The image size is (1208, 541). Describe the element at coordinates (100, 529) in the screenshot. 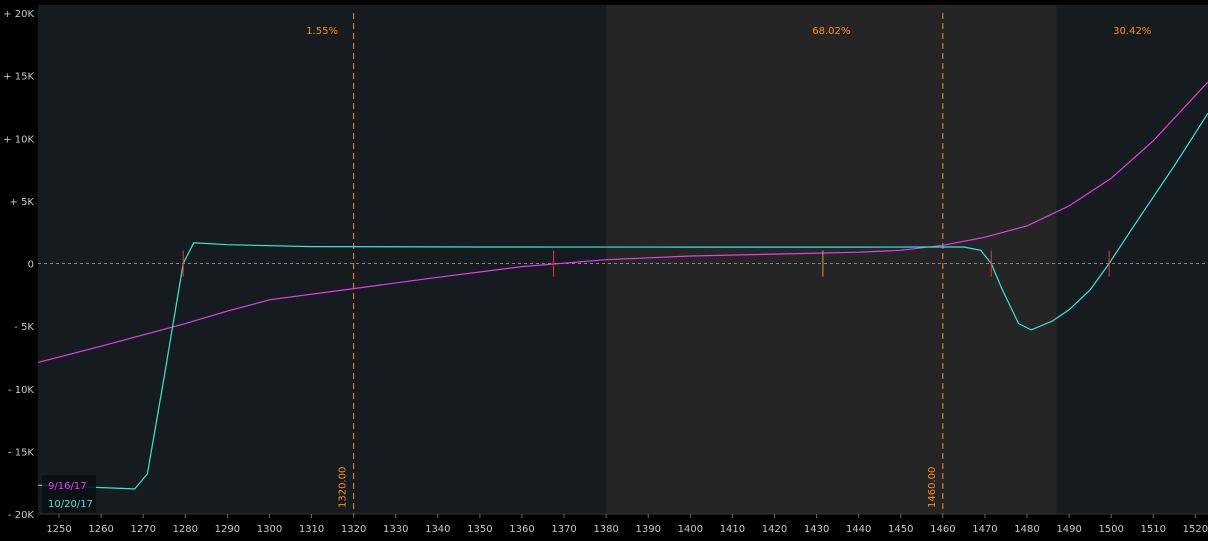

I see `x-tick-label: 1260` at that location.